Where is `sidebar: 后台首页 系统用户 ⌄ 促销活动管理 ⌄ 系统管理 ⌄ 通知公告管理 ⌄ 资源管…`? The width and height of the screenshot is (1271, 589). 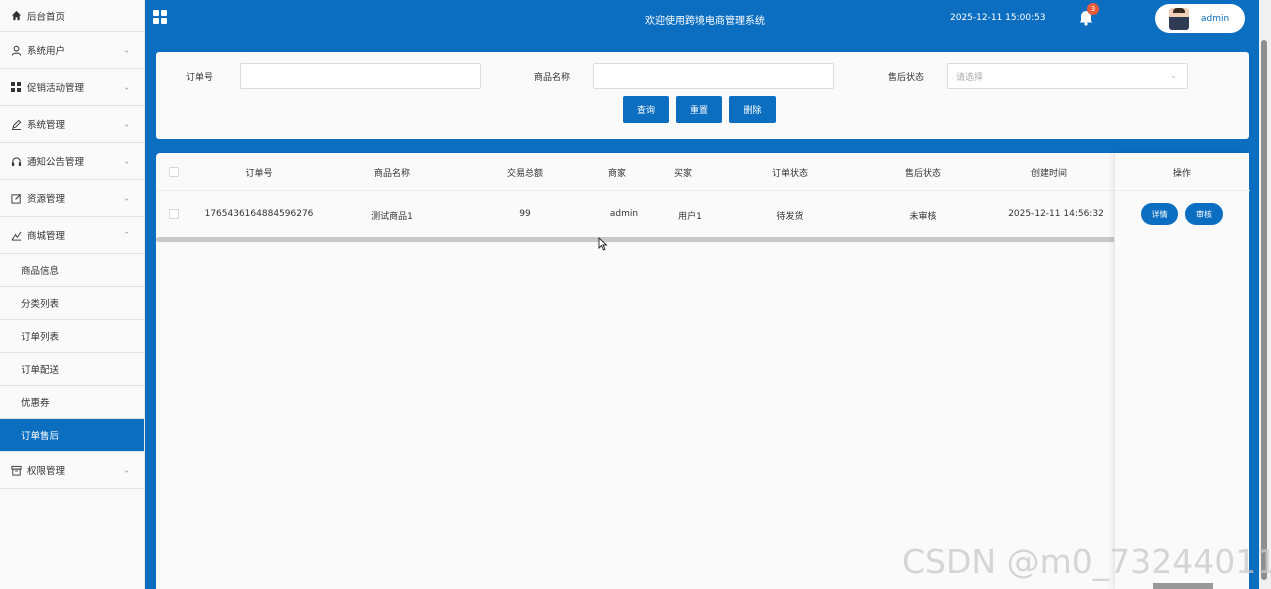 sidebar: 后台首页 系统用户 ⌄ 促销活动管理 ⌄ 系统管理 ⌄ 通知公告管理 ⌄ 资源管… is located at coordinates (72, 294).